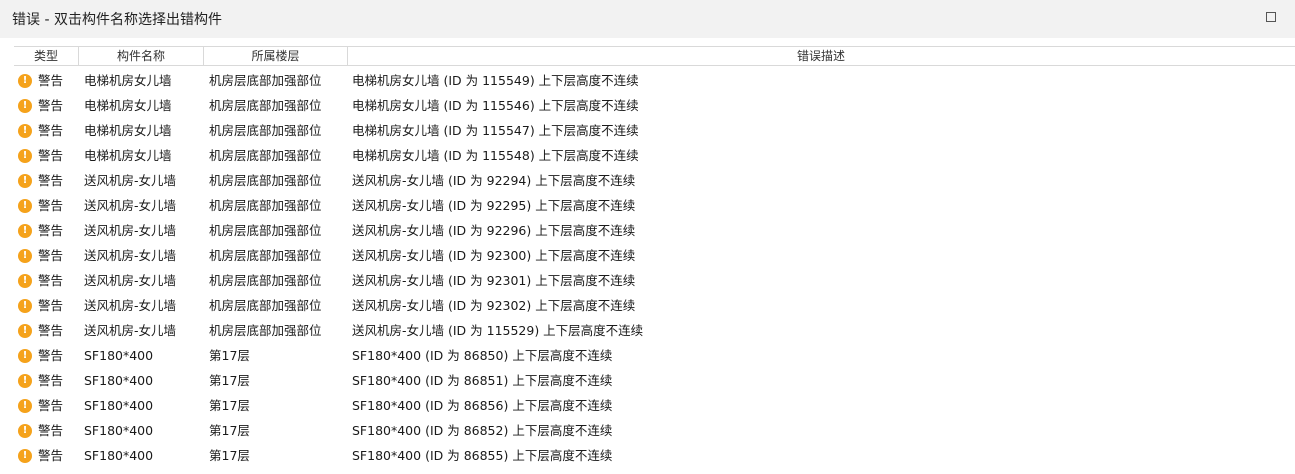 This screenshot has height=474, width=1295. What do you see at coordinates (821, 56) in the screenshot?
I see `column-header-description: 错误描述` at bounding box center [821, 56].